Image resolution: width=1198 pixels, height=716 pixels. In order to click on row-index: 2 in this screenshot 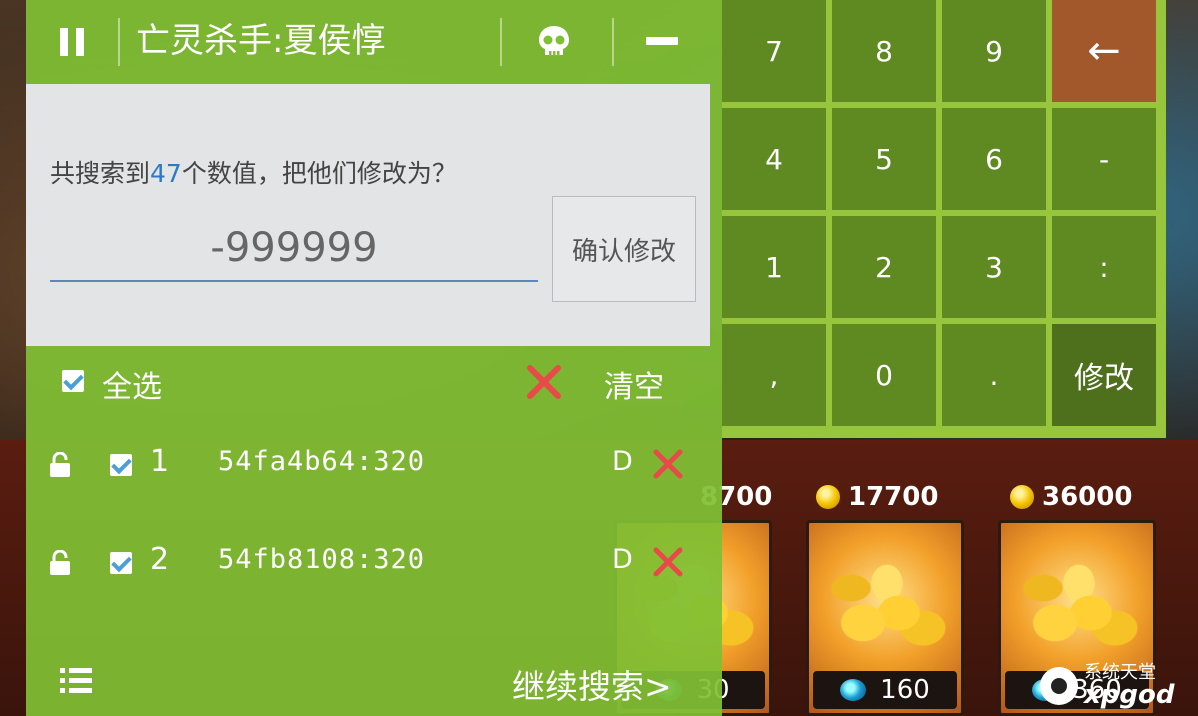, I will do `click(160, 559)`.